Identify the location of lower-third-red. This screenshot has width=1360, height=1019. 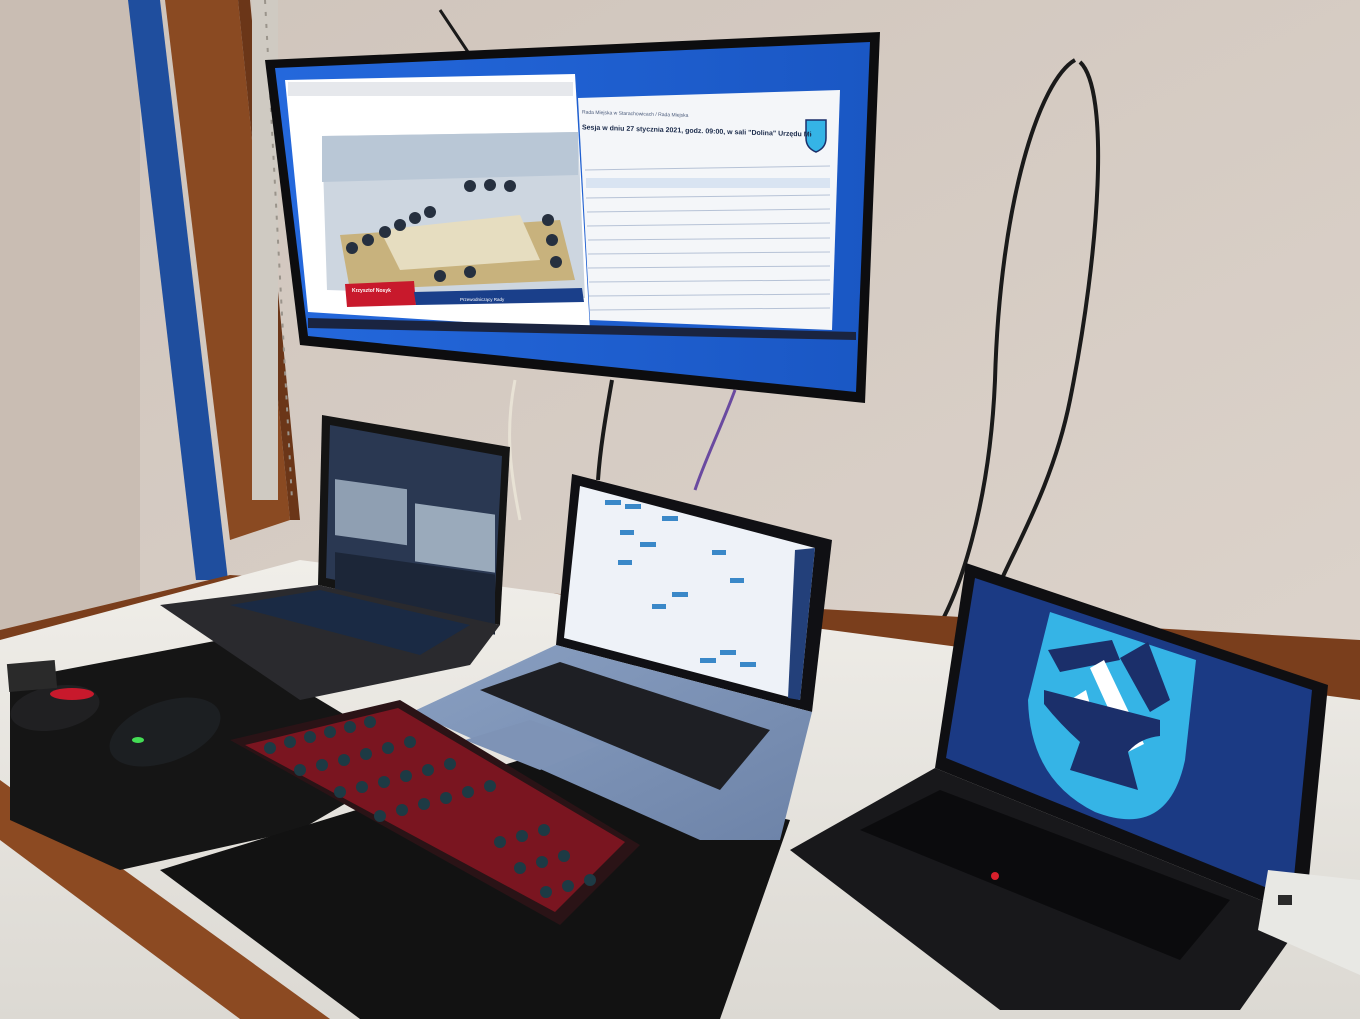
(380, 294).